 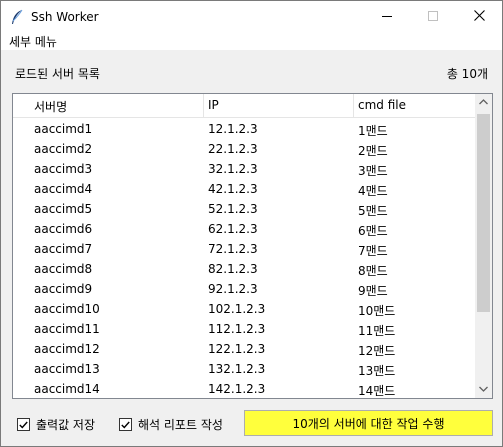 I want to click on table-row: aaccimd5 52.1.2.3 5맨드, so click(x=244, y=209).